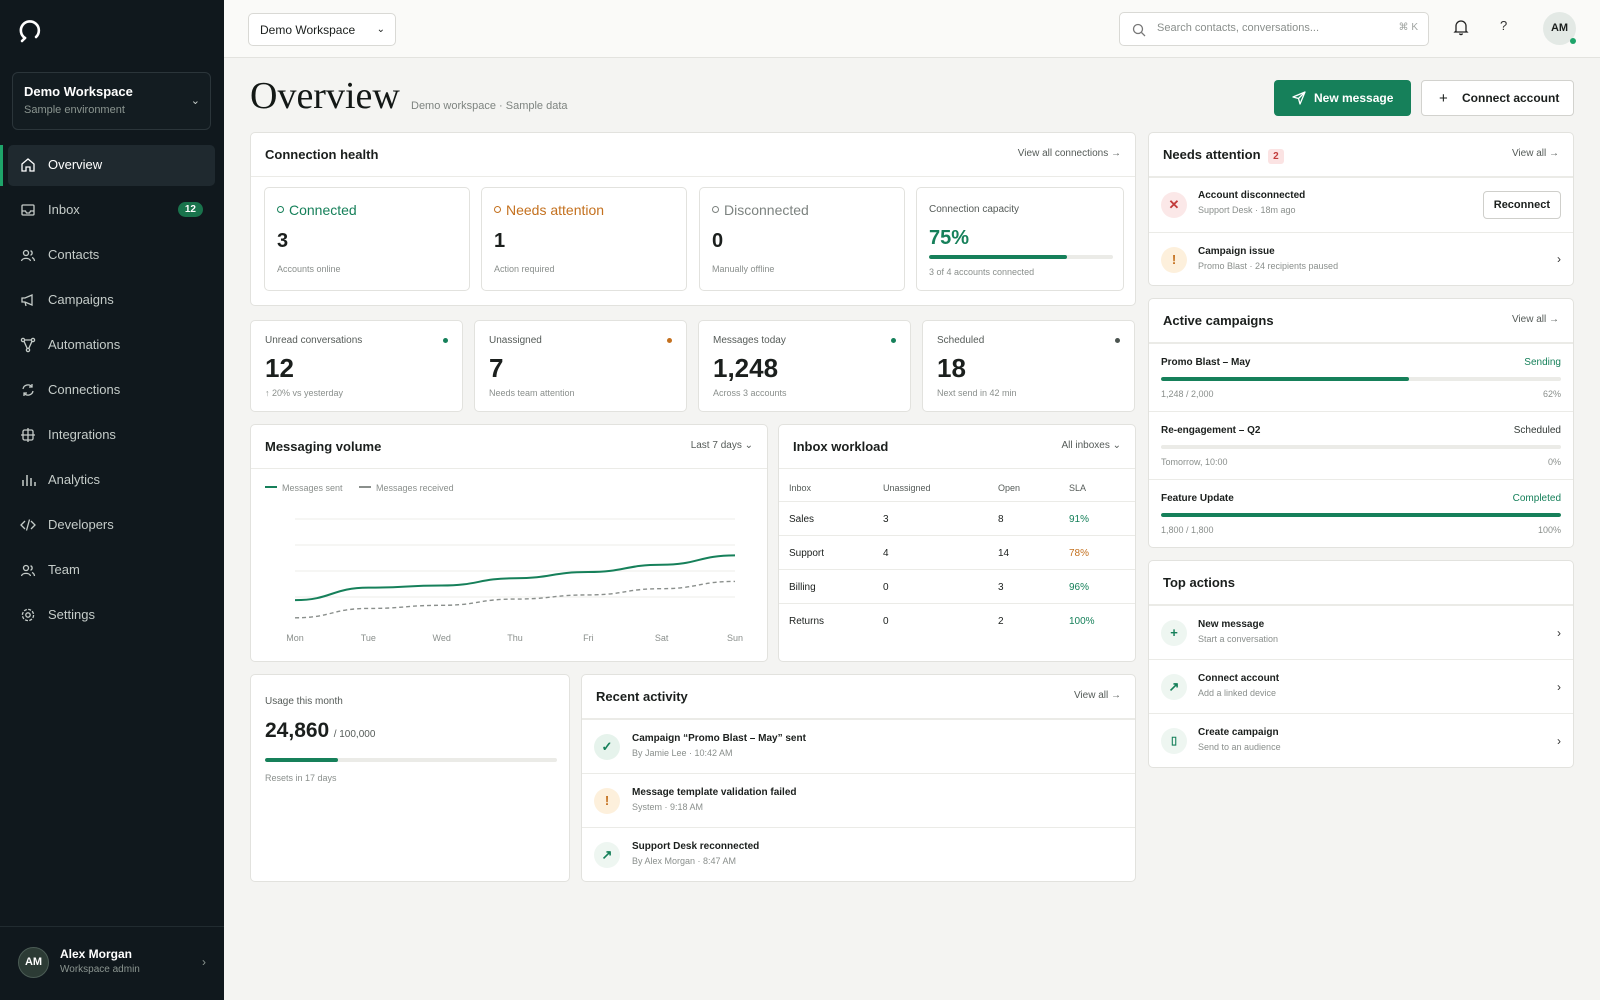  I want to click on grid-icon, so click(28, 435).